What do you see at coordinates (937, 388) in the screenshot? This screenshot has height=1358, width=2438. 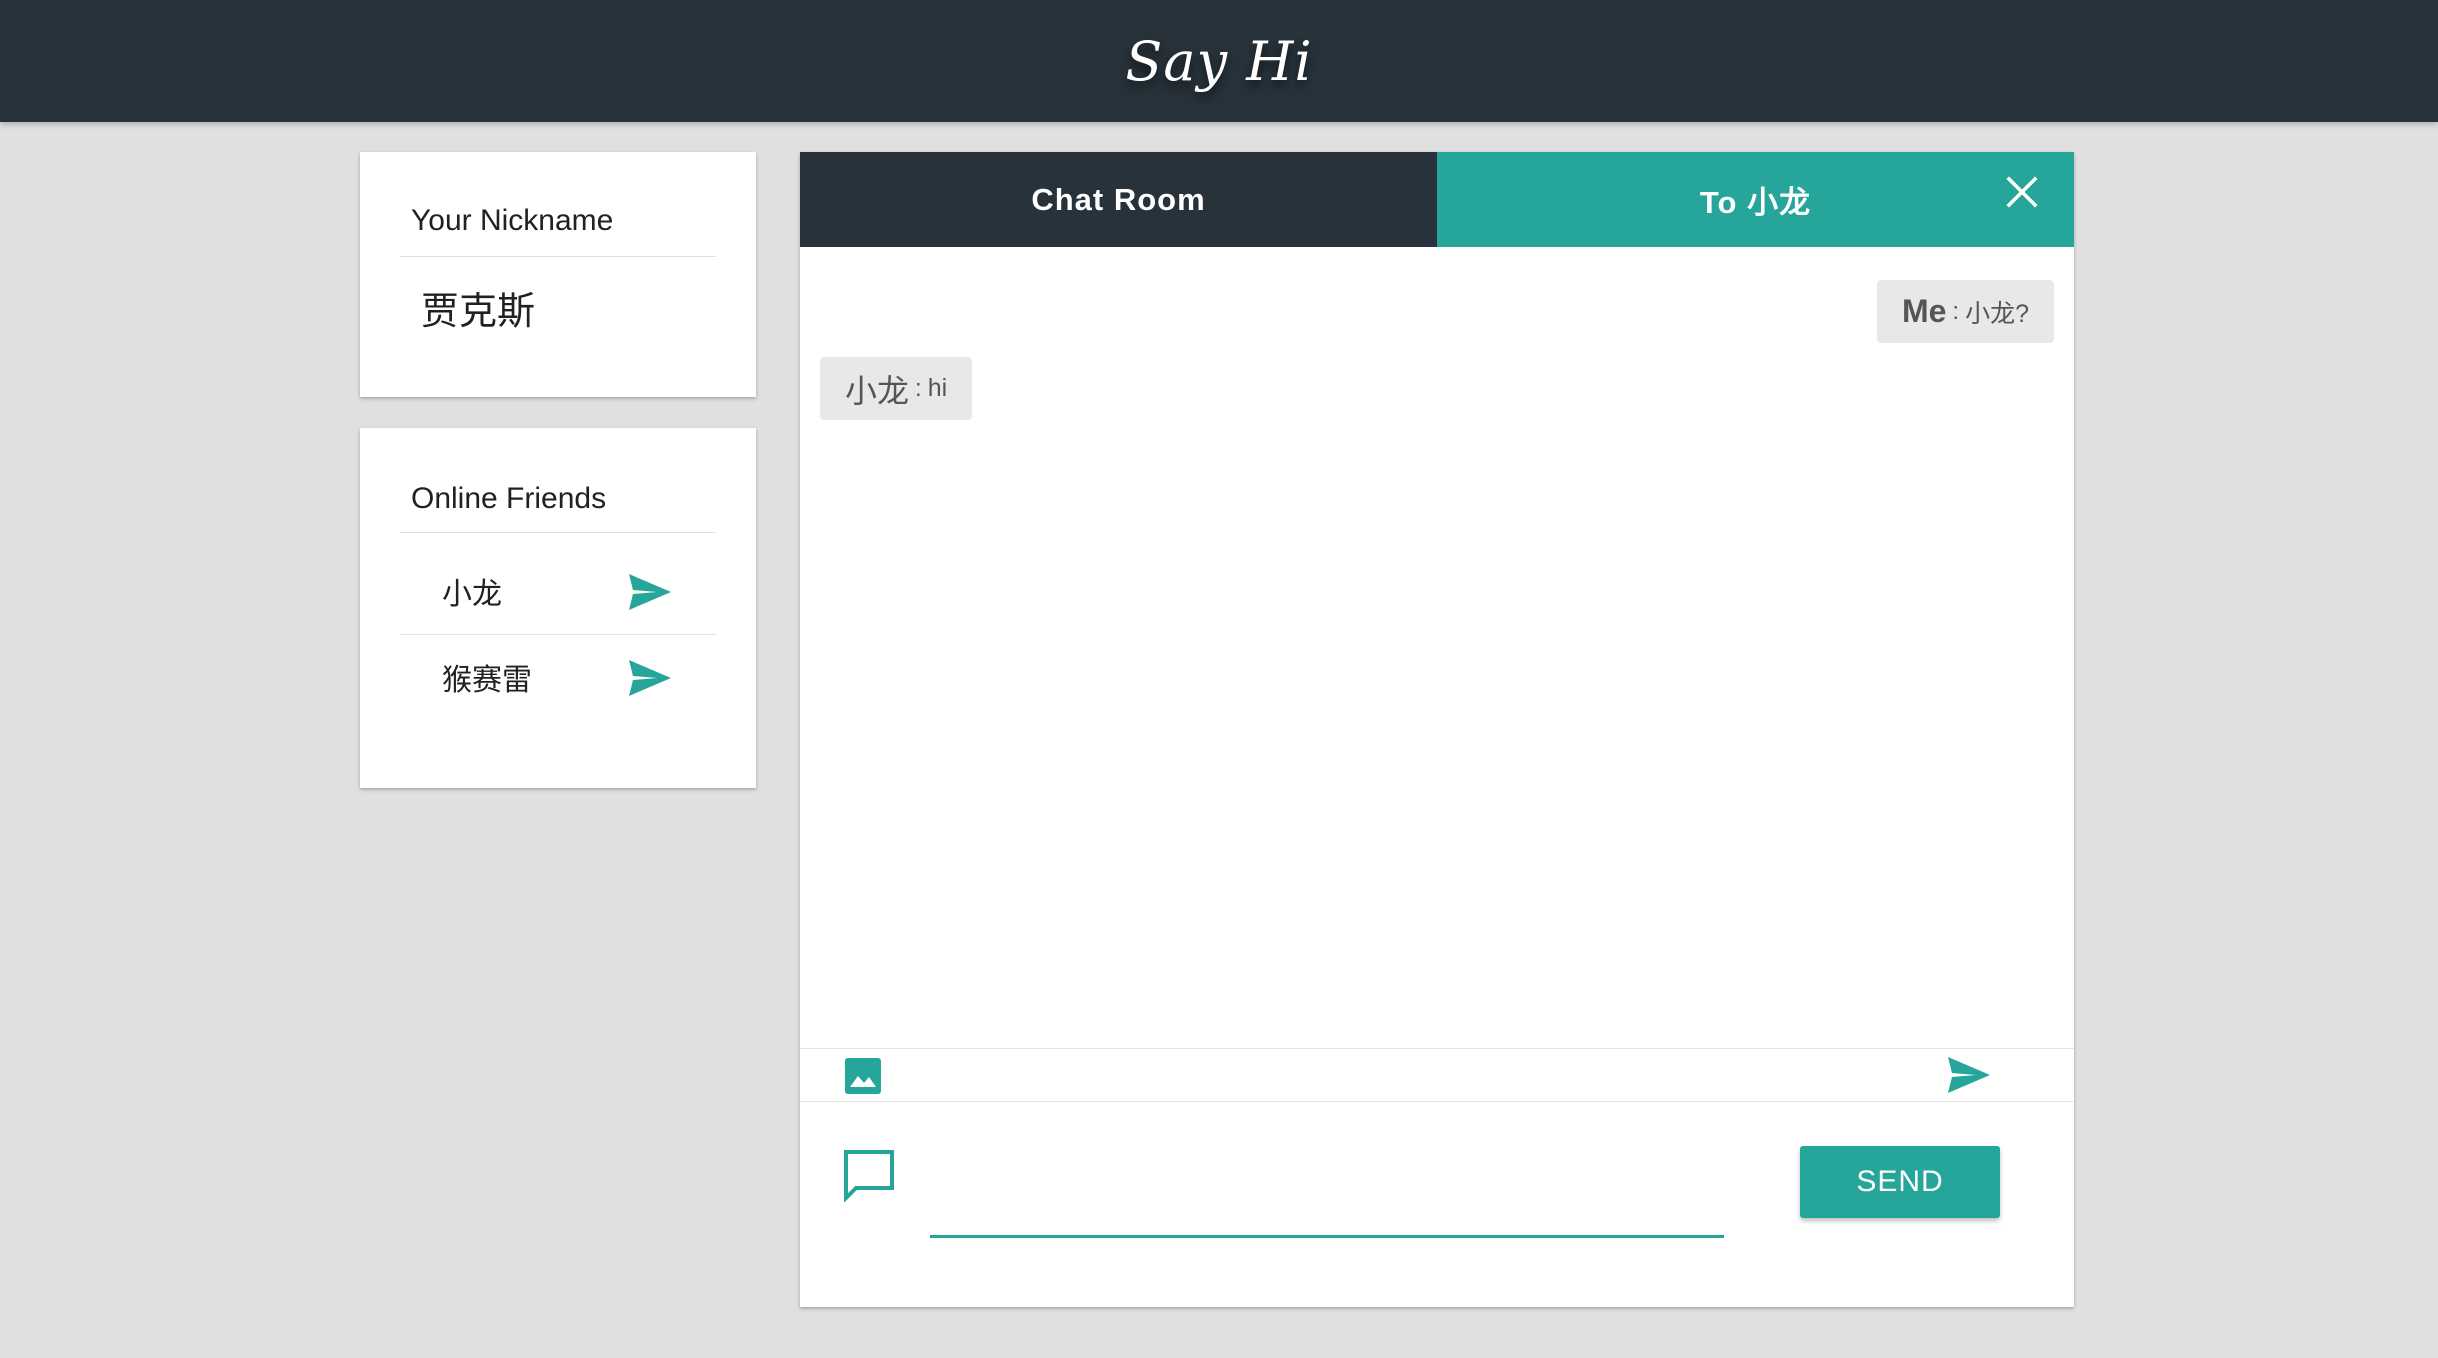 I see `message-text: hi` at bounding box center [937, 388].